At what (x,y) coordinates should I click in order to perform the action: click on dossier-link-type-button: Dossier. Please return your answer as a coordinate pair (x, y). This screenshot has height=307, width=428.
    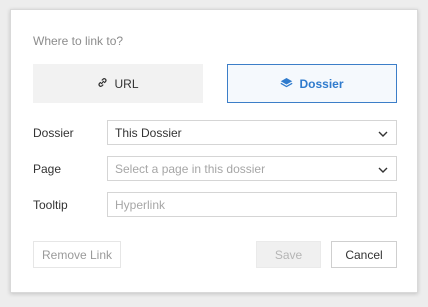
    Looking at the image, I should click on (312, 83).